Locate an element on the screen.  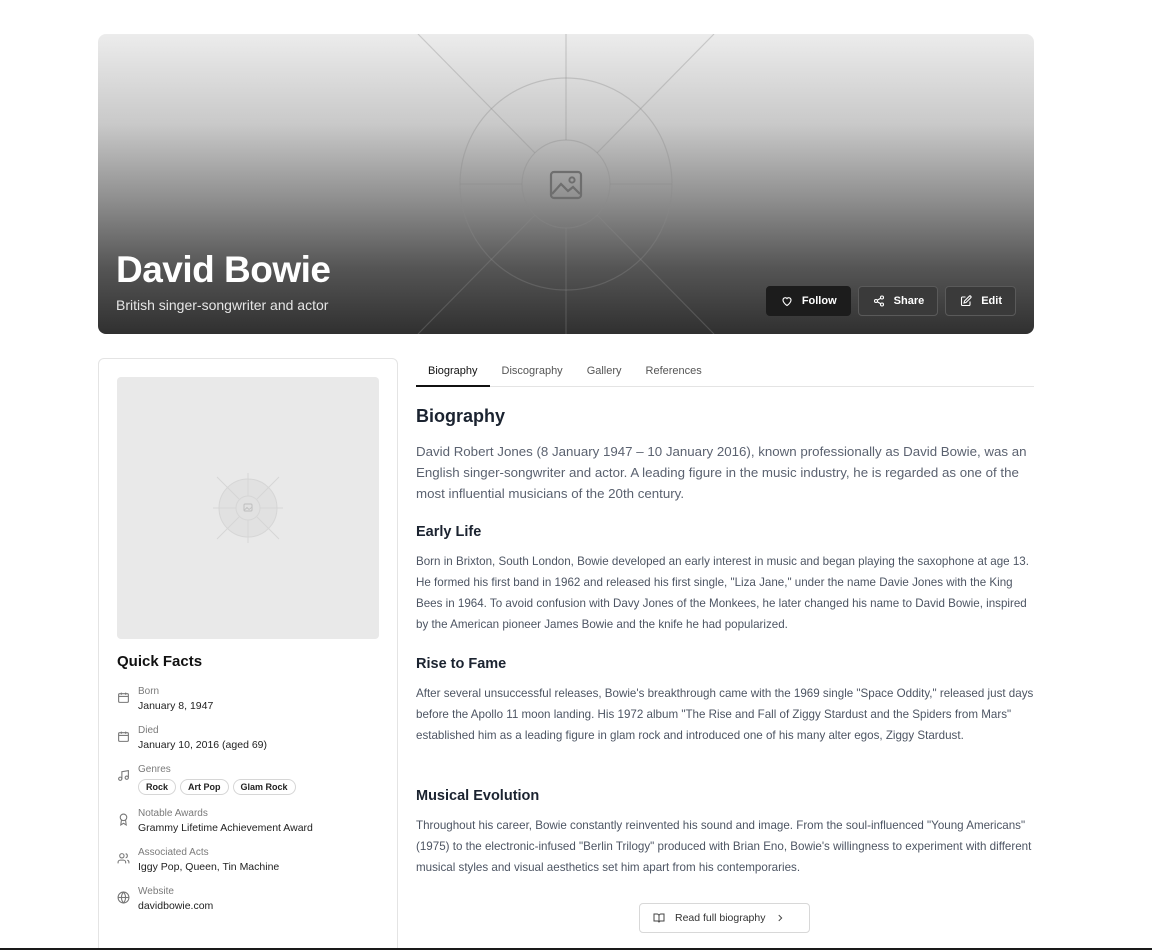
biography-heading: Biography is located at coordinates (461, 416).